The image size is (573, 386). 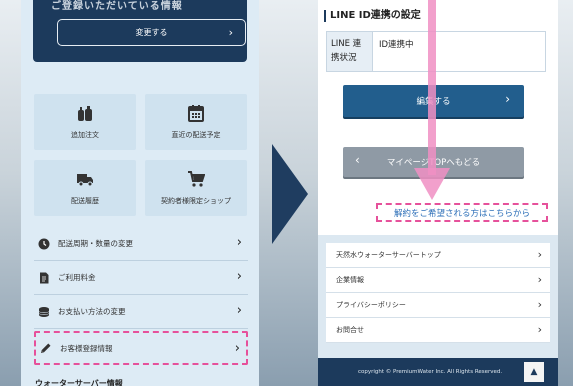 I want to click on coins-icon, so click(x=44, y=311).